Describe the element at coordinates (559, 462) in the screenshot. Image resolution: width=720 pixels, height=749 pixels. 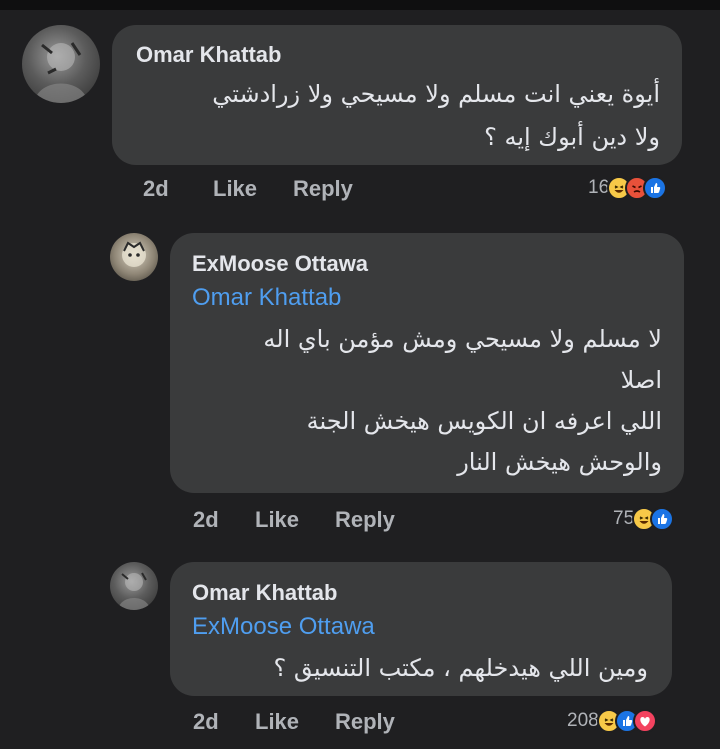
I see `comment-text-line: والوحش هيخش النار` at that location.